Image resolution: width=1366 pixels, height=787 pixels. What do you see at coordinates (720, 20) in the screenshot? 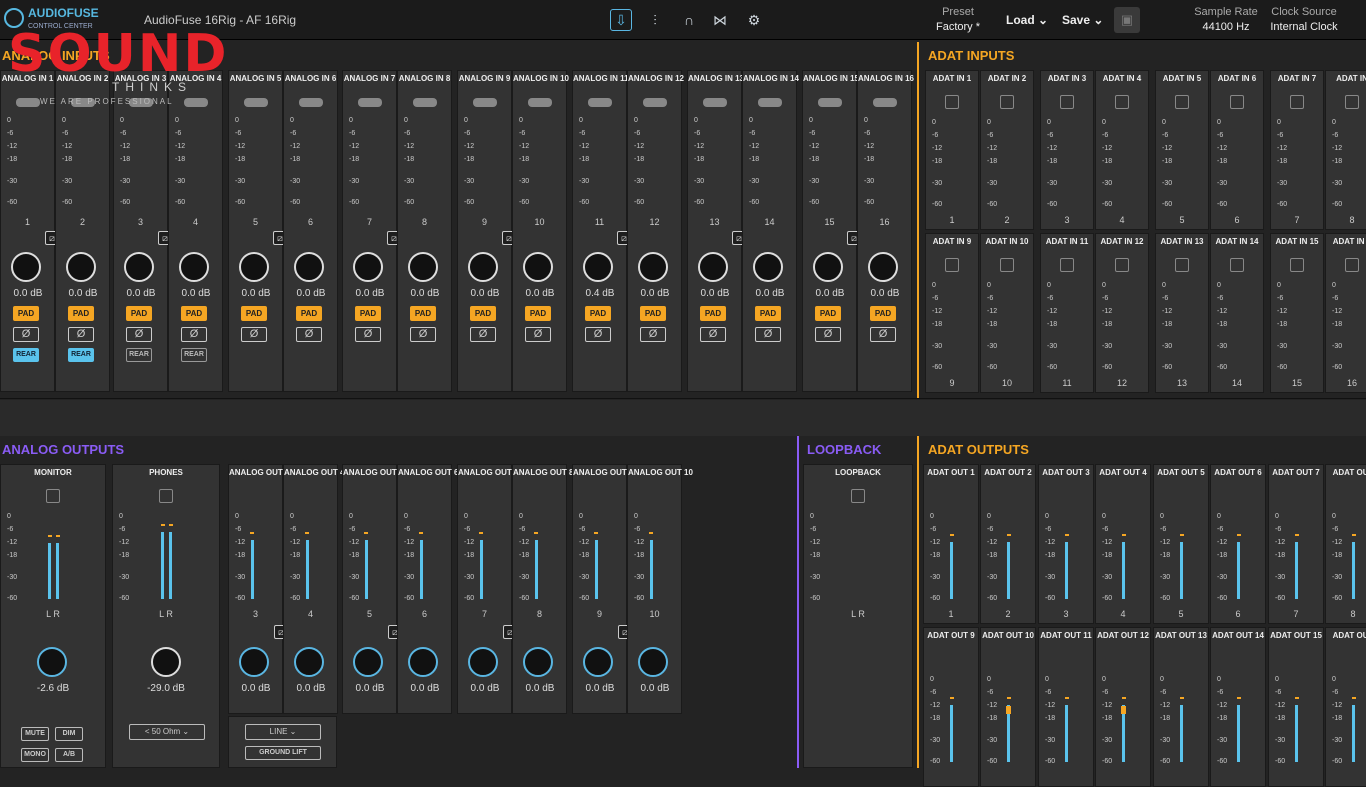
I see `routing-icon: ⋈` at bounding box center [720, 20].